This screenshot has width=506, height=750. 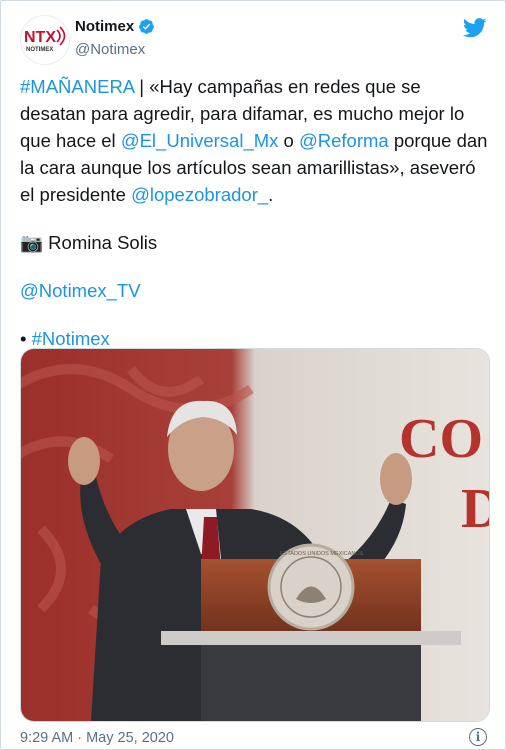 What do you see at coordinates (71, 338) in the screenshot?
I see `hashtag-notimex: #Notimex` at bounding box center [71, 338].